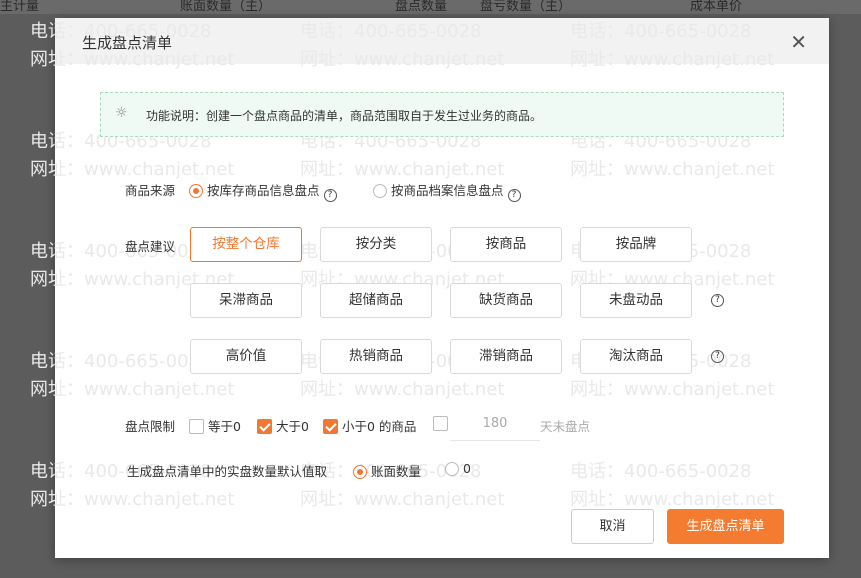 Image resolution: width=861 pixels, height=578 pixels. Describe the element at coordinates (612, 526) in the screenshot. I see `cancel-button: 取消` at that location.